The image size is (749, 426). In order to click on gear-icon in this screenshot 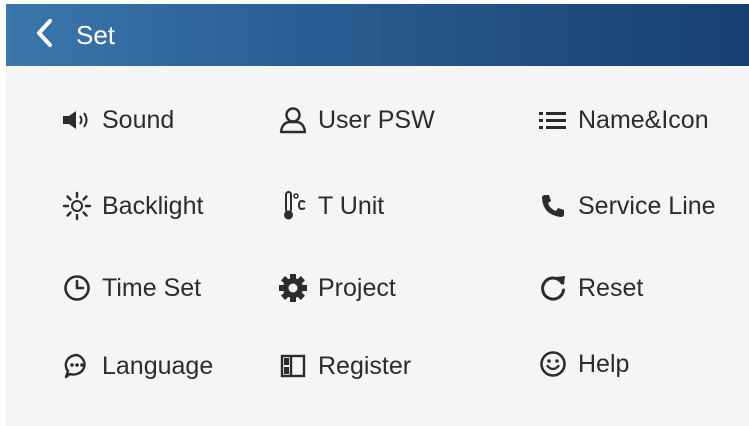, I will do `click(293, 288)`.